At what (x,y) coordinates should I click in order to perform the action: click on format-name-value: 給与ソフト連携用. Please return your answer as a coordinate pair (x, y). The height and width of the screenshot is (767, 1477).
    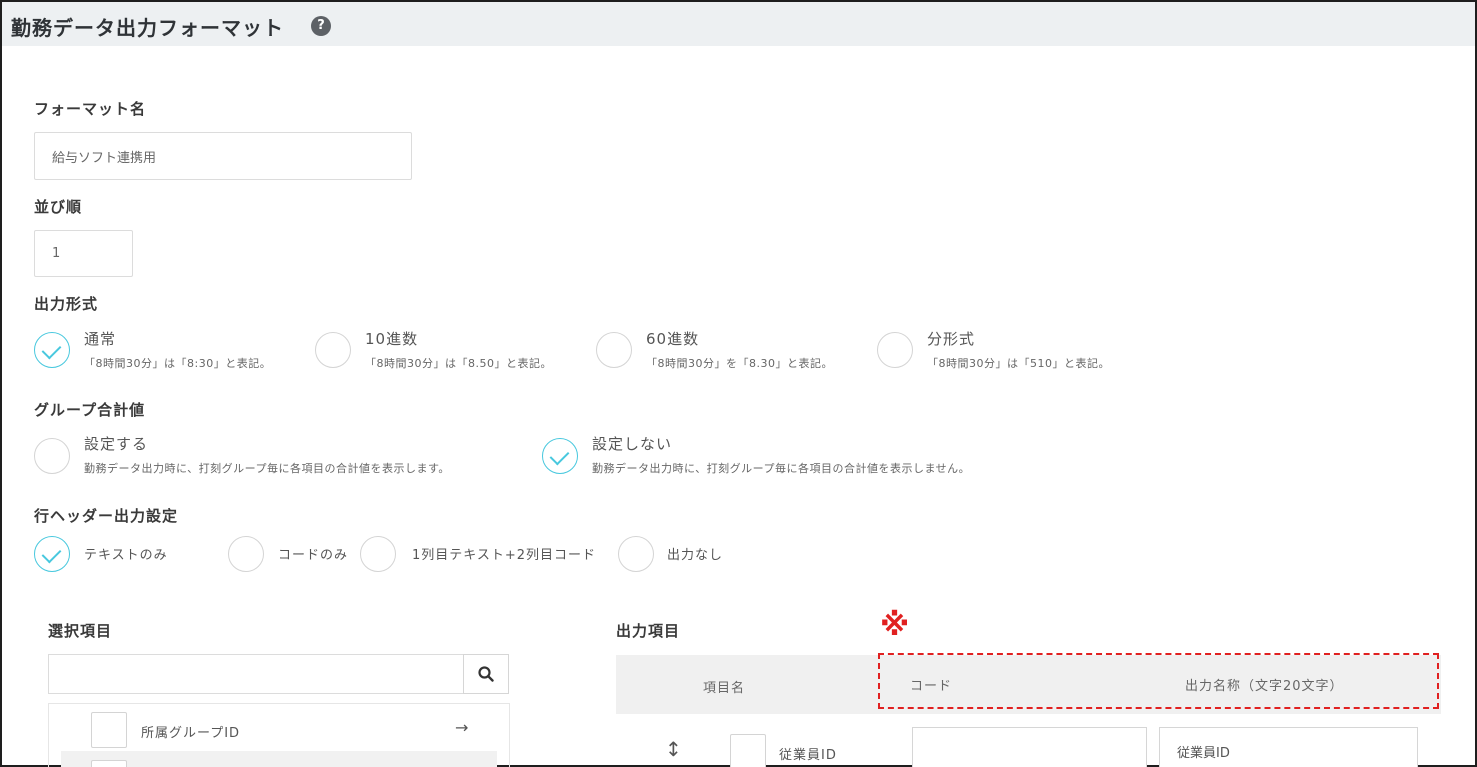
    Looking at the image, I should click on (104, 158).